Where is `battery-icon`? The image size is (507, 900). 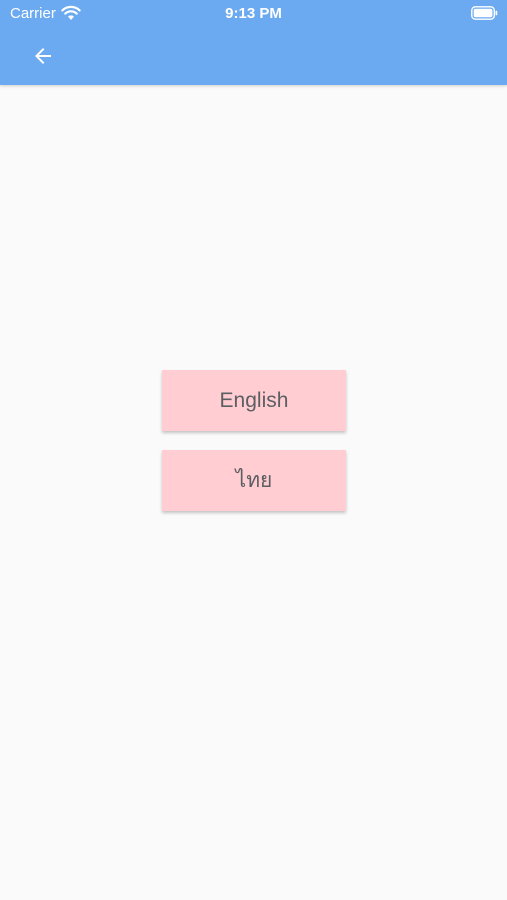
battery-icon is located at coordinates (484, 13).